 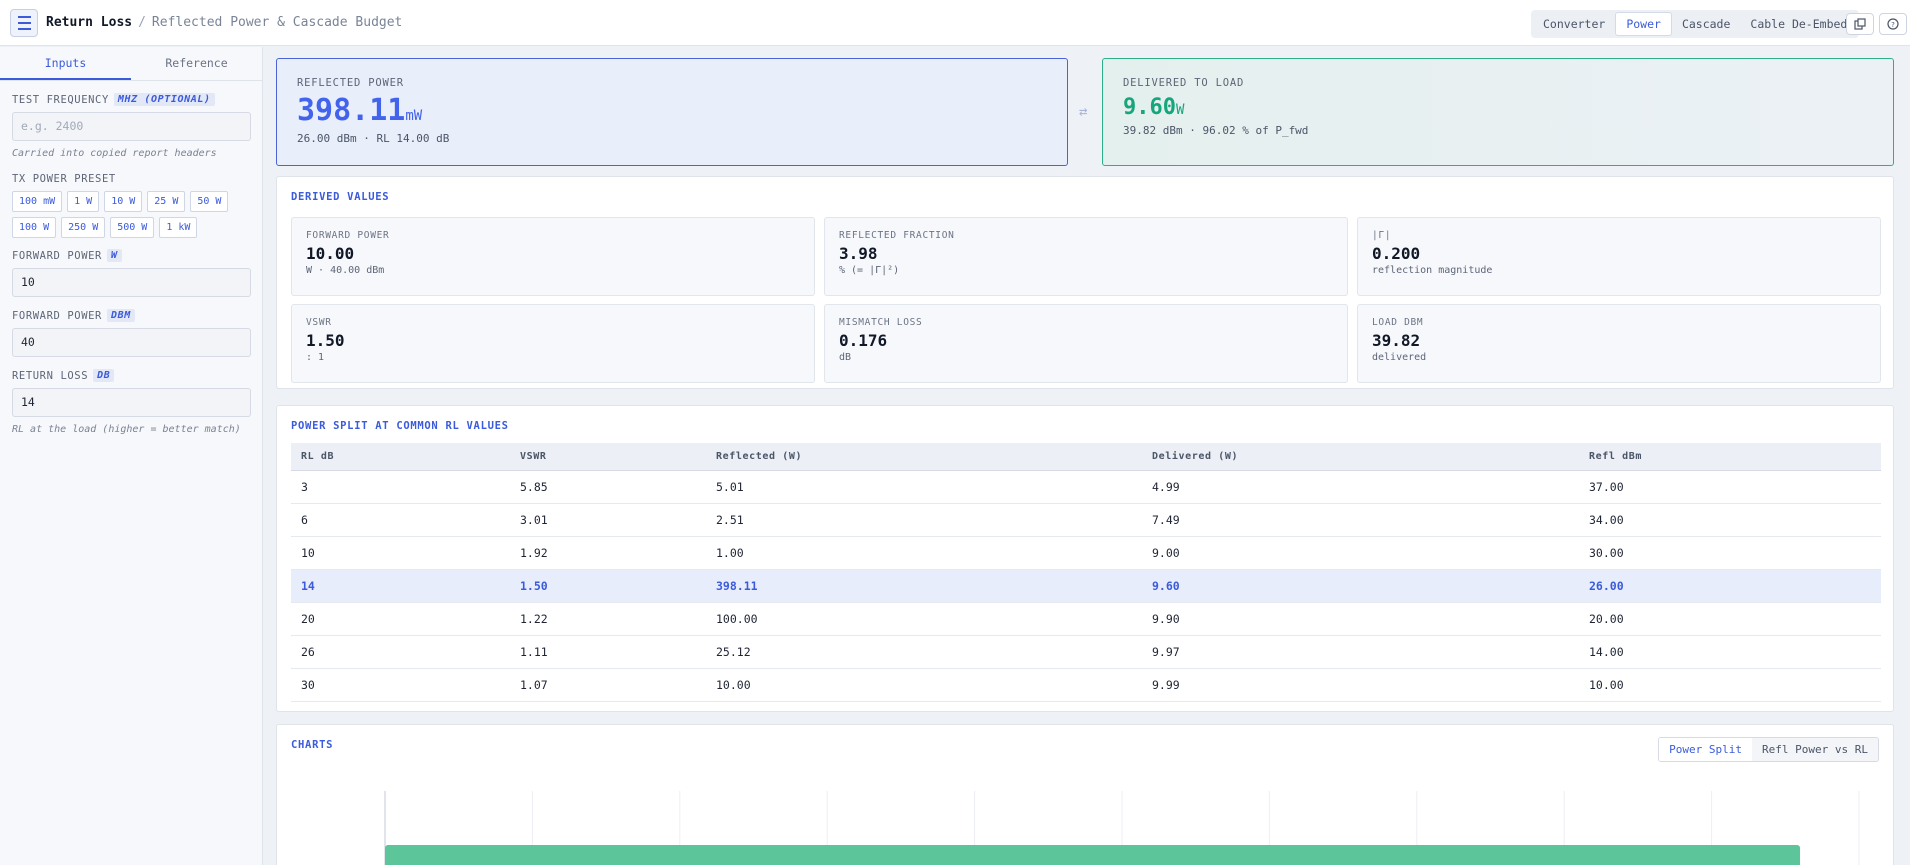 I want to click on table-cell: 4.99, so click(x=1360, y=487).